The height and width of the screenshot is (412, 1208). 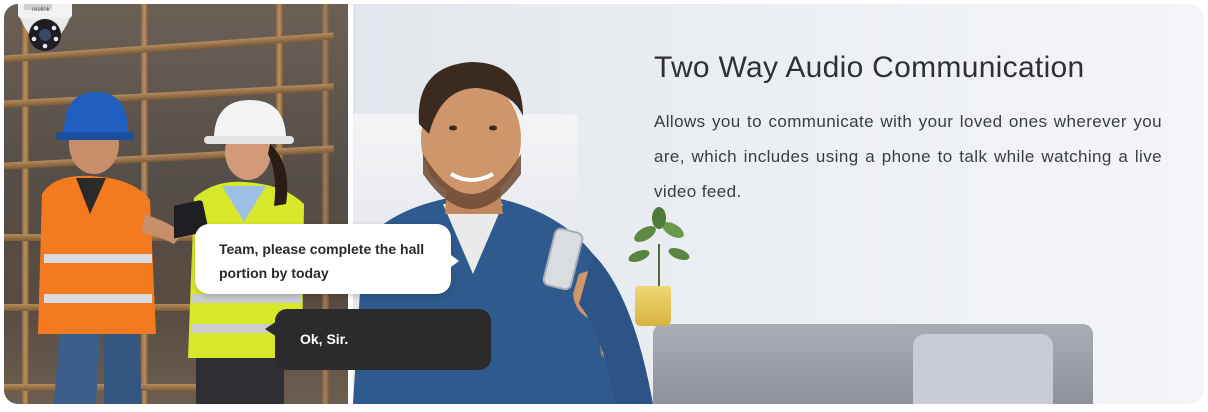 What do you see at coordinates (378, 339) in the screenshot?
I see `worker-reply-bubble: Ok, Sir.` at bounding box center [378, 339].